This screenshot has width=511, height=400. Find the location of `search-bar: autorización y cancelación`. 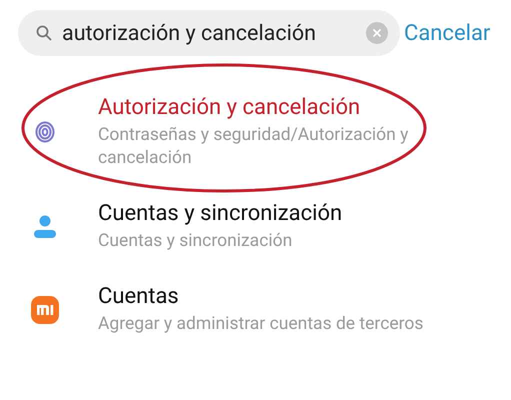

search-bar: autorización y cancelación is located at coordinates (209, 33).